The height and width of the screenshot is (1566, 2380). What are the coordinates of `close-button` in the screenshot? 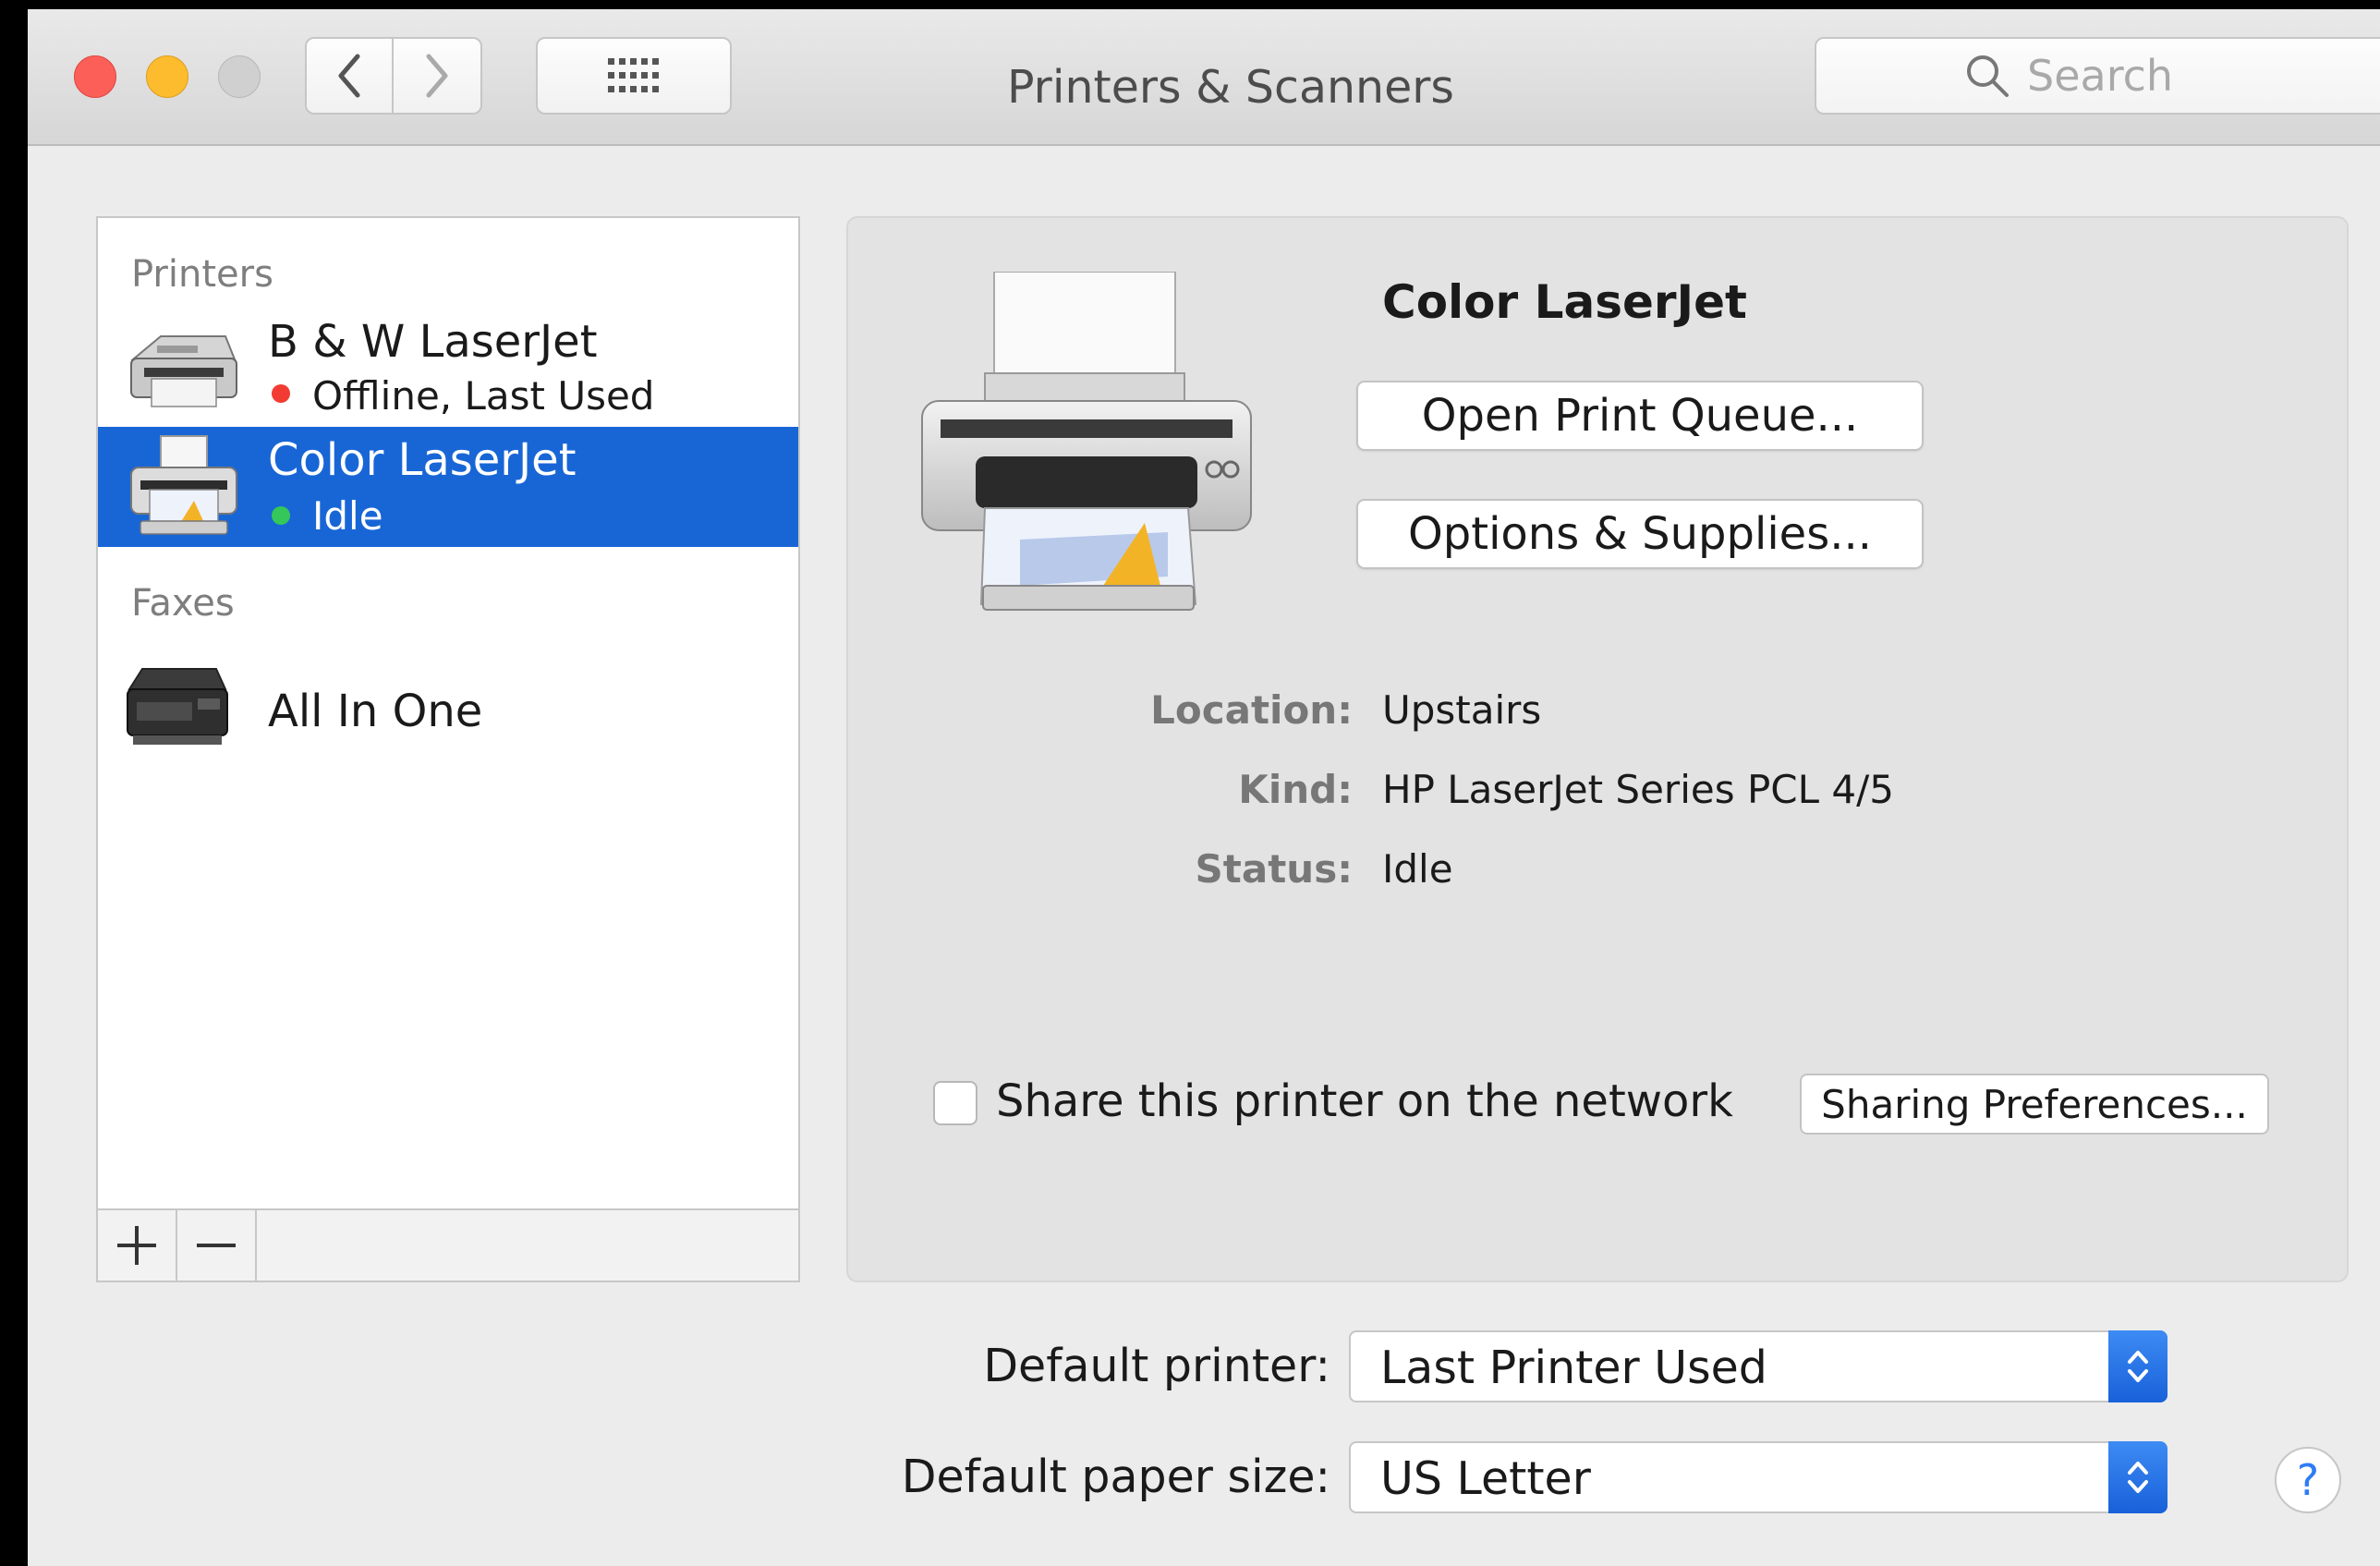 It's located at (95, 76).